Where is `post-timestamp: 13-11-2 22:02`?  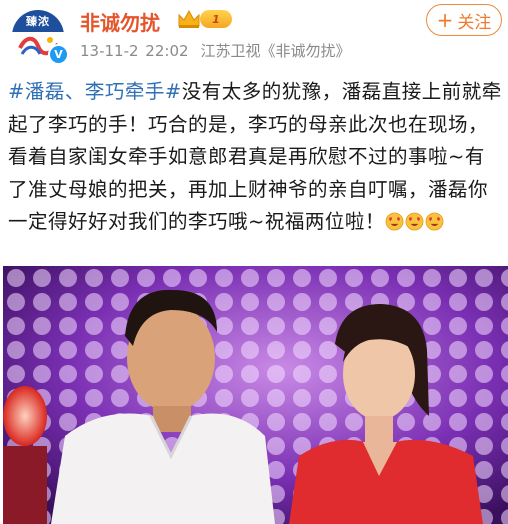 post-timestamp: 13-11-2 22:02 is located at coordinates (134, 51).